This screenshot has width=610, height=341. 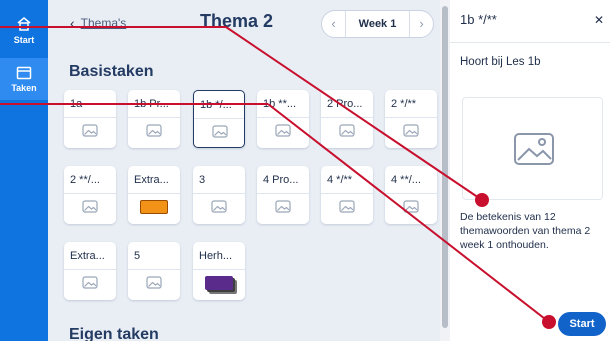 I want to click on task-tile: 5, so click(x=154, y=271).